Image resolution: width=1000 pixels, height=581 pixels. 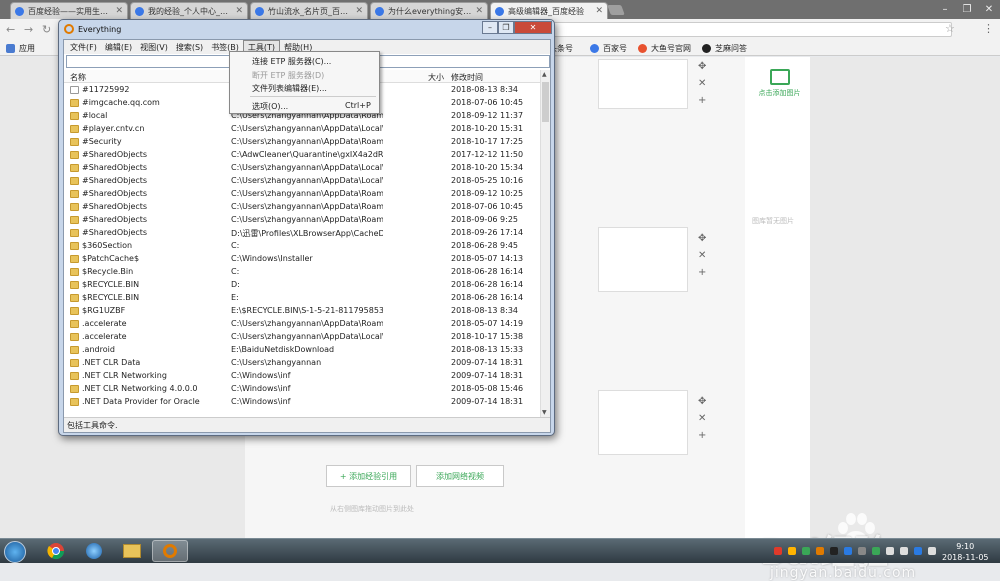 I want to click on back-icon: ←, so click(x=10, y=29).